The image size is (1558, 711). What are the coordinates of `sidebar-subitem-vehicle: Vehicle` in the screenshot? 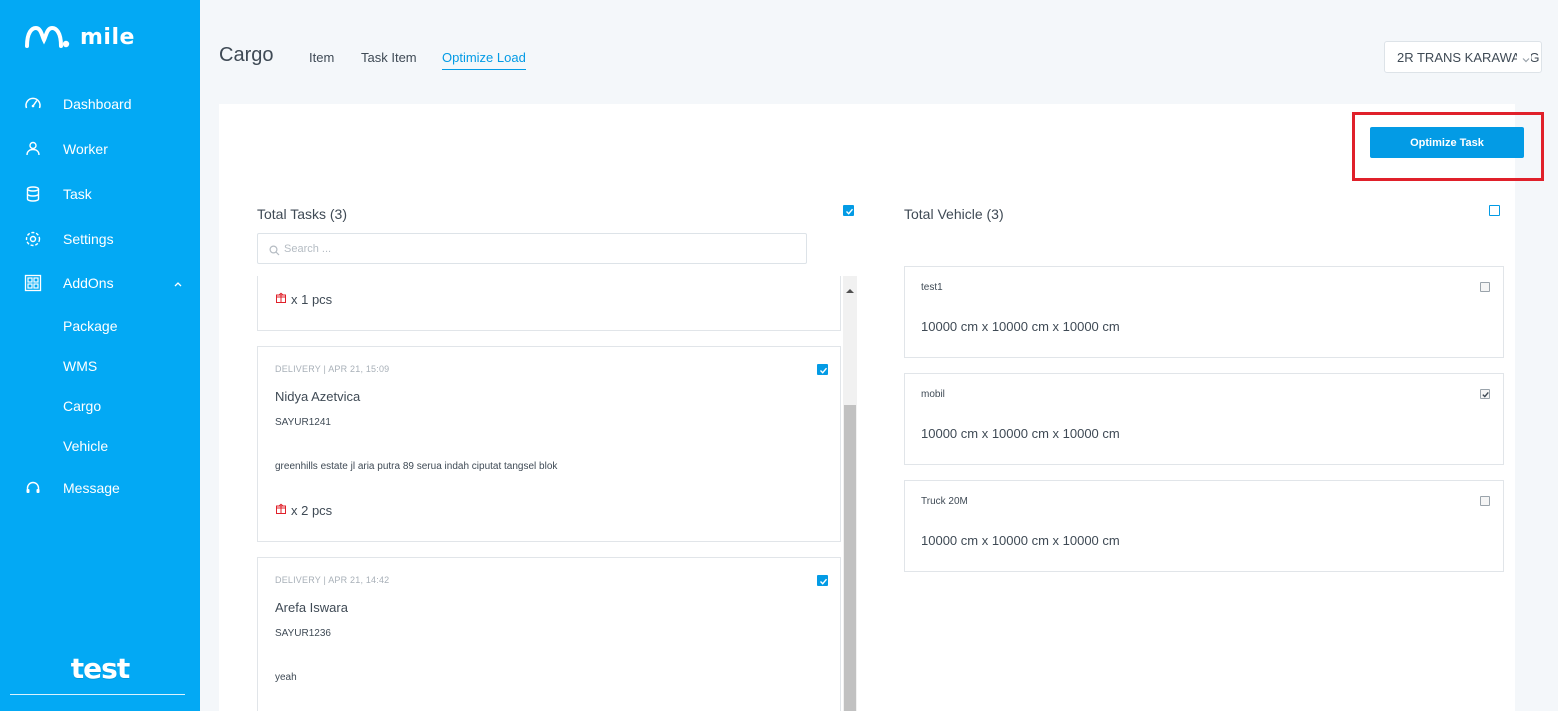 It's located at (85, 446).